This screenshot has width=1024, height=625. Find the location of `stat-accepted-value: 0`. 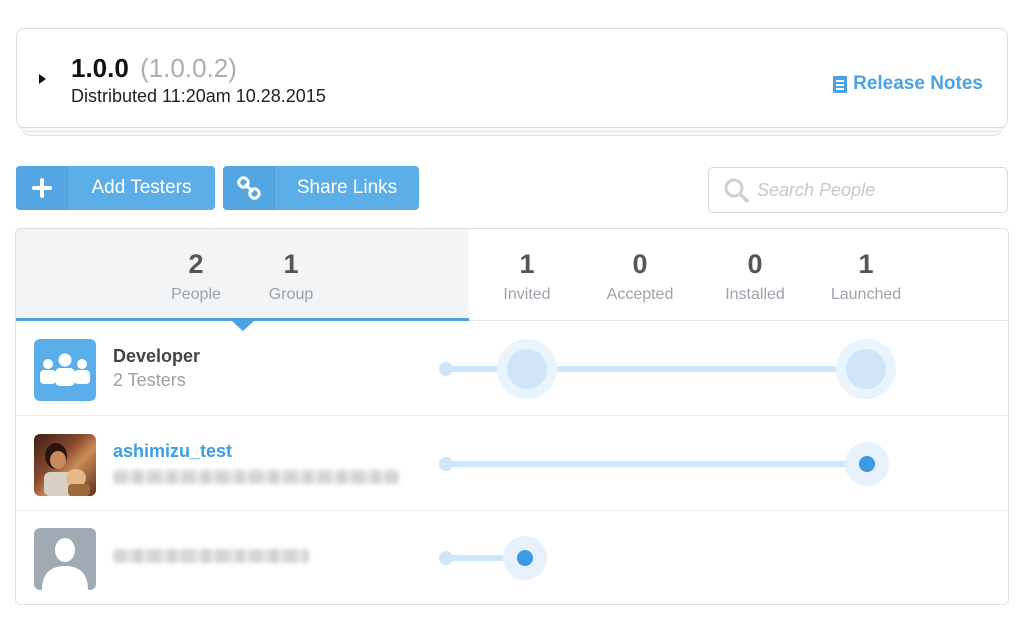

stat-accepted-value: 0 is located at coordinates (640, 264).